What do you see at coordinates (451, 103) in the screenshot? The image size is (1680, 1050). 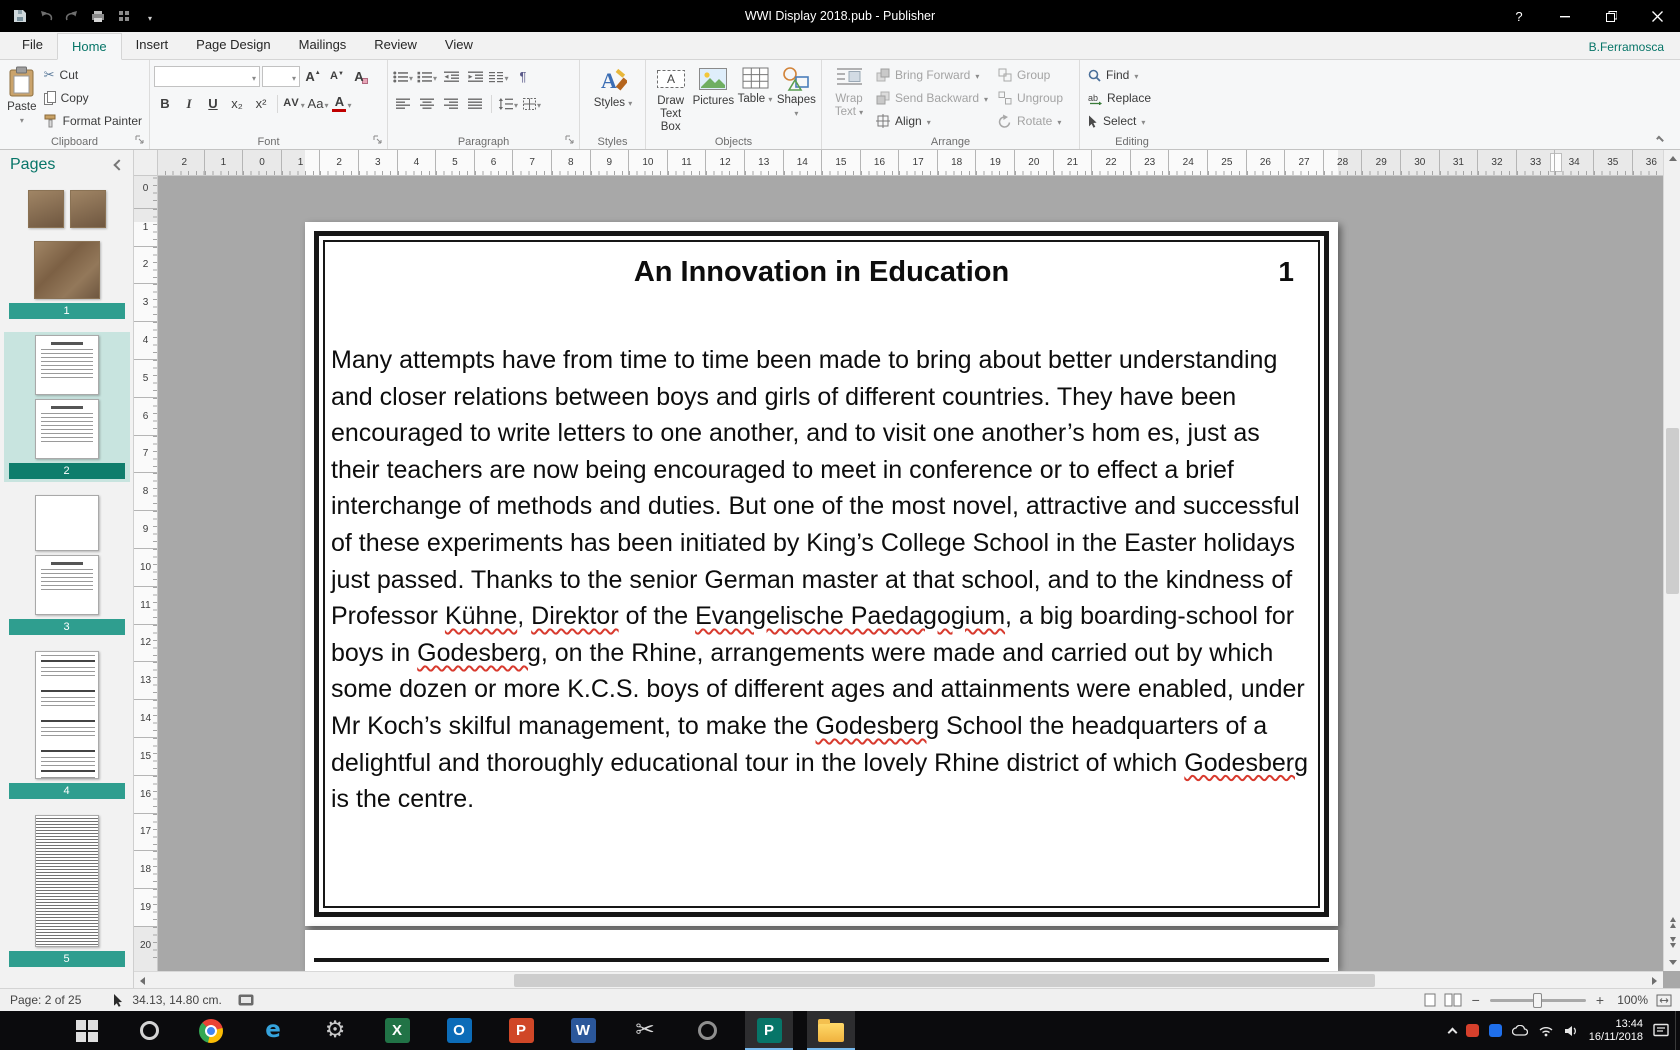 I see `align-right-button` at bounding box center [451, 103].